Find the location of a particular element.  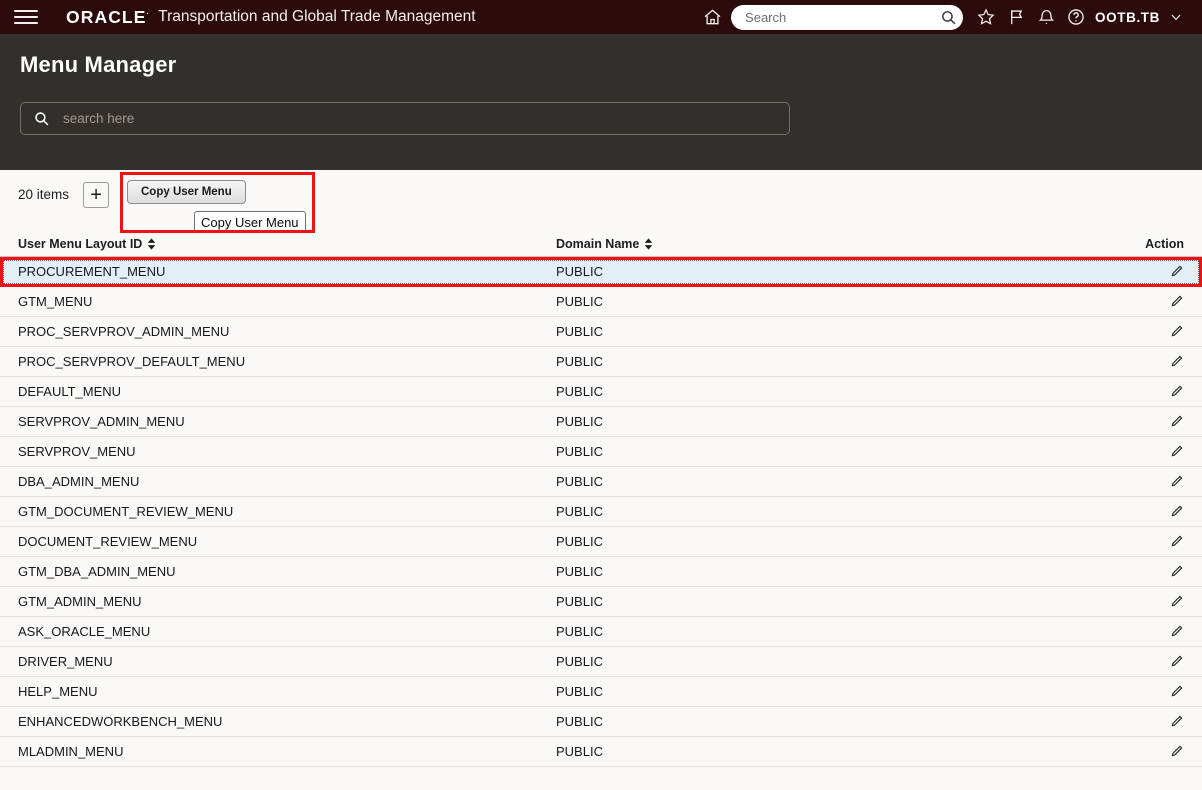

table-row: SERVPROV_ADMIN_MENU PUBLIC is located at coordinates (601, 422).